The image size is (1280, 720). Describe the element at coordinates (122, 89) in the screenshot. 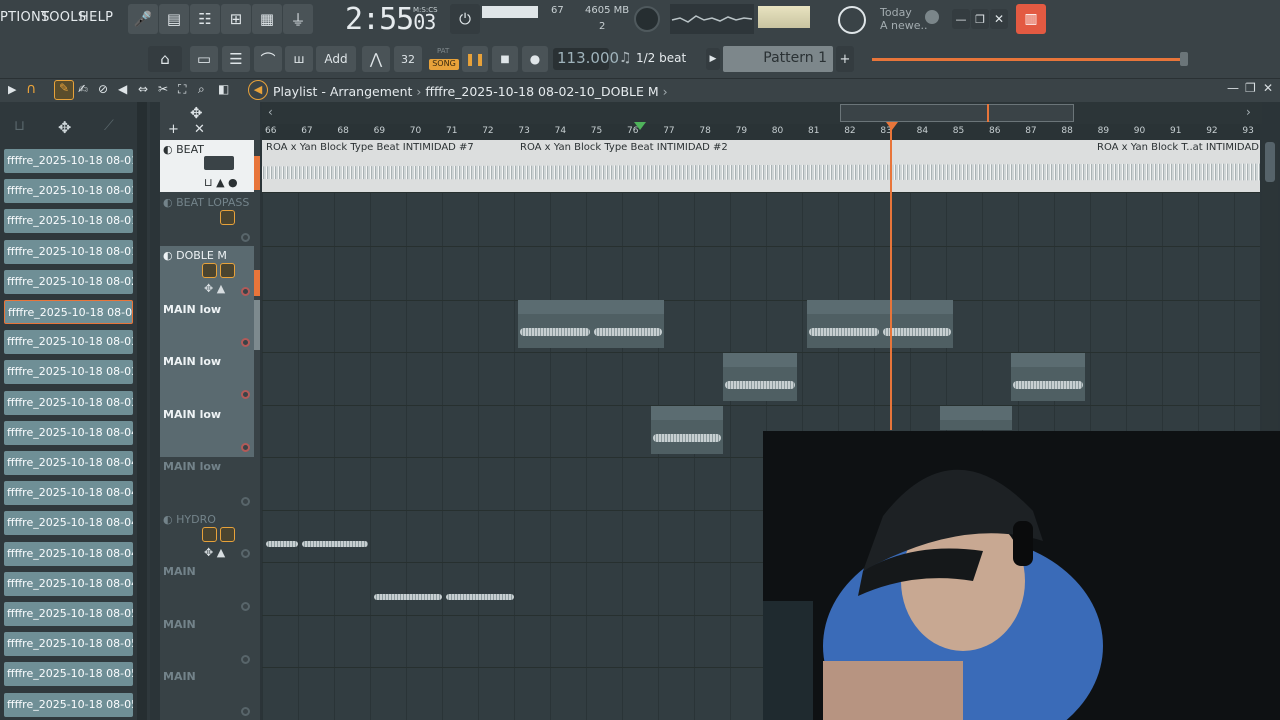

I see `mute-tool-icon: ◀` at that location.